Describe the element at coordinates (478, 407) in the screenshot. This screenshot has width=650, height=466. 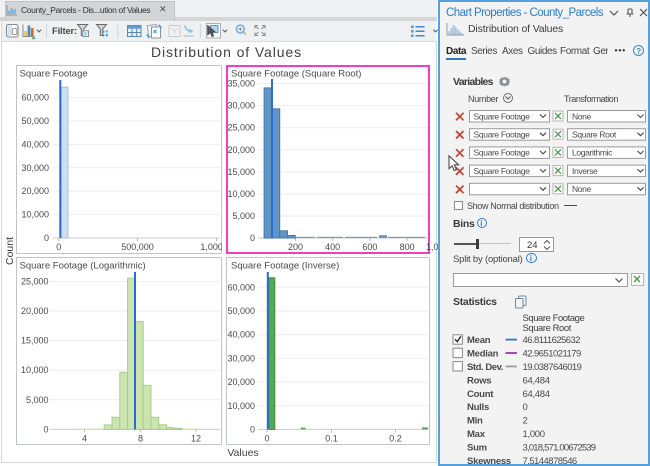
I see `svg-text: Nulls` at that location.